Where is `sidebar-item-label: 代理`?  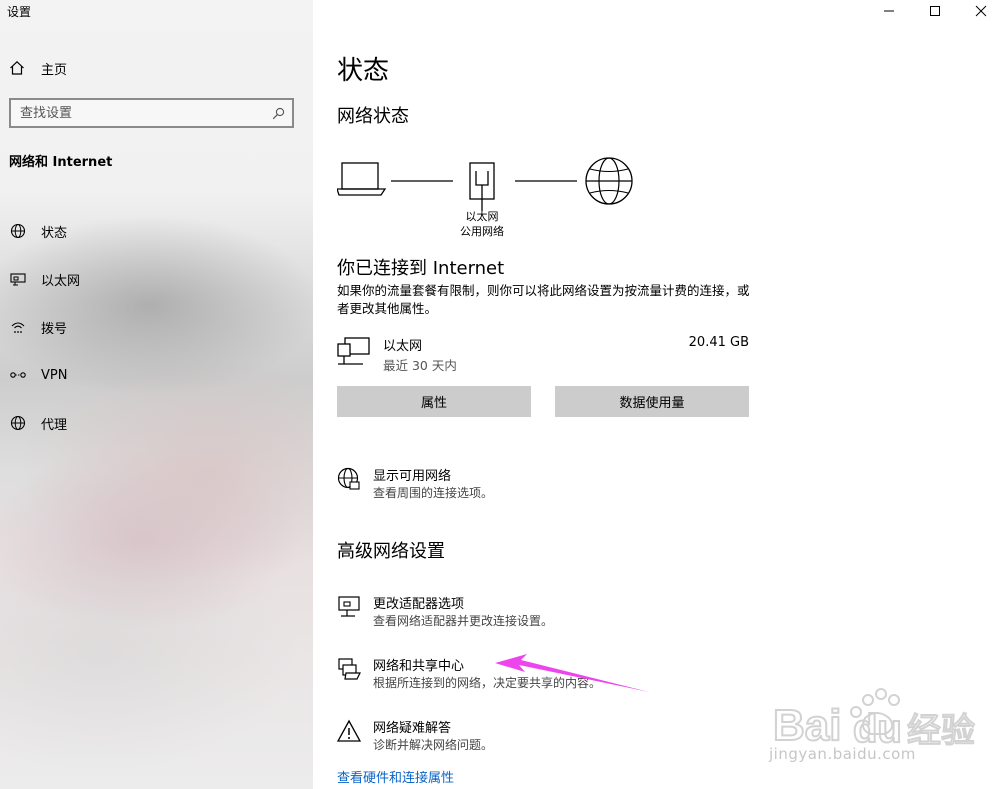 sidebar-item-label: 代理 is located at coordinates (54, 425).